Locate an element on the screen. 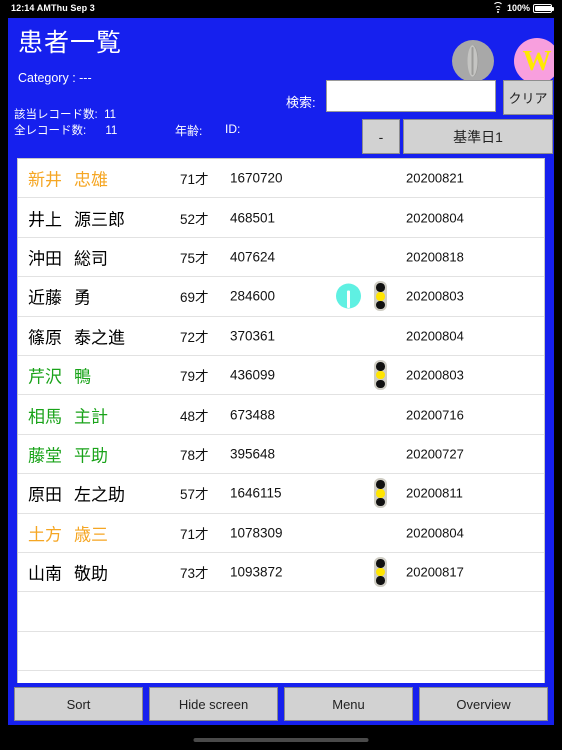  search-input is located at coordinates (411, 96).